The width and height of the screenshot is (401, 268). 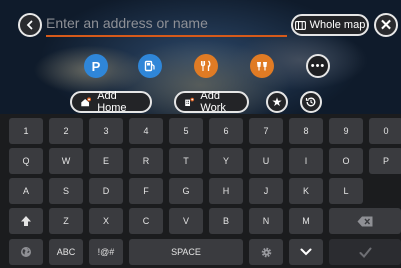 I want to click on key-t: T, so click(x=186, y=161).